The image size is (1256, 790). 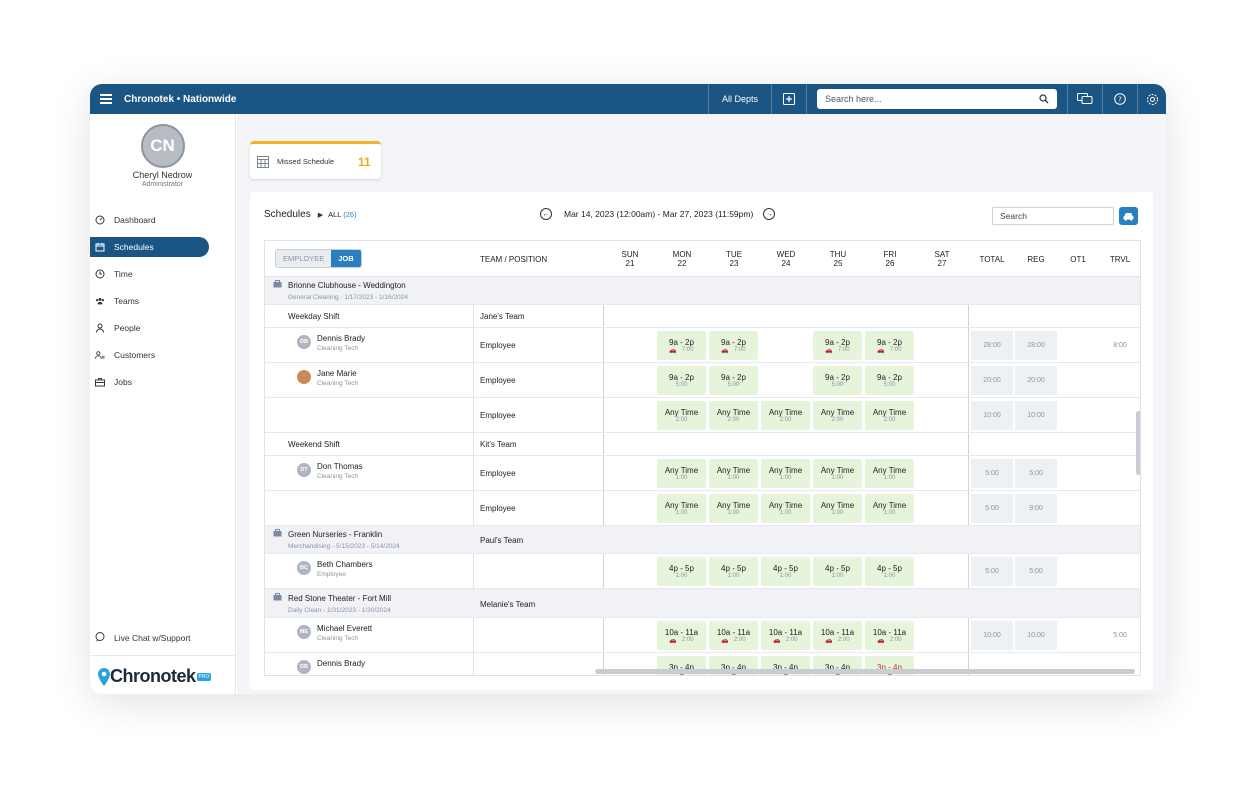 What do you see at coordinates (734, 259) in the screenshot?
I see `day-header-tue: TUE 23` at bounding box center [734, 259].